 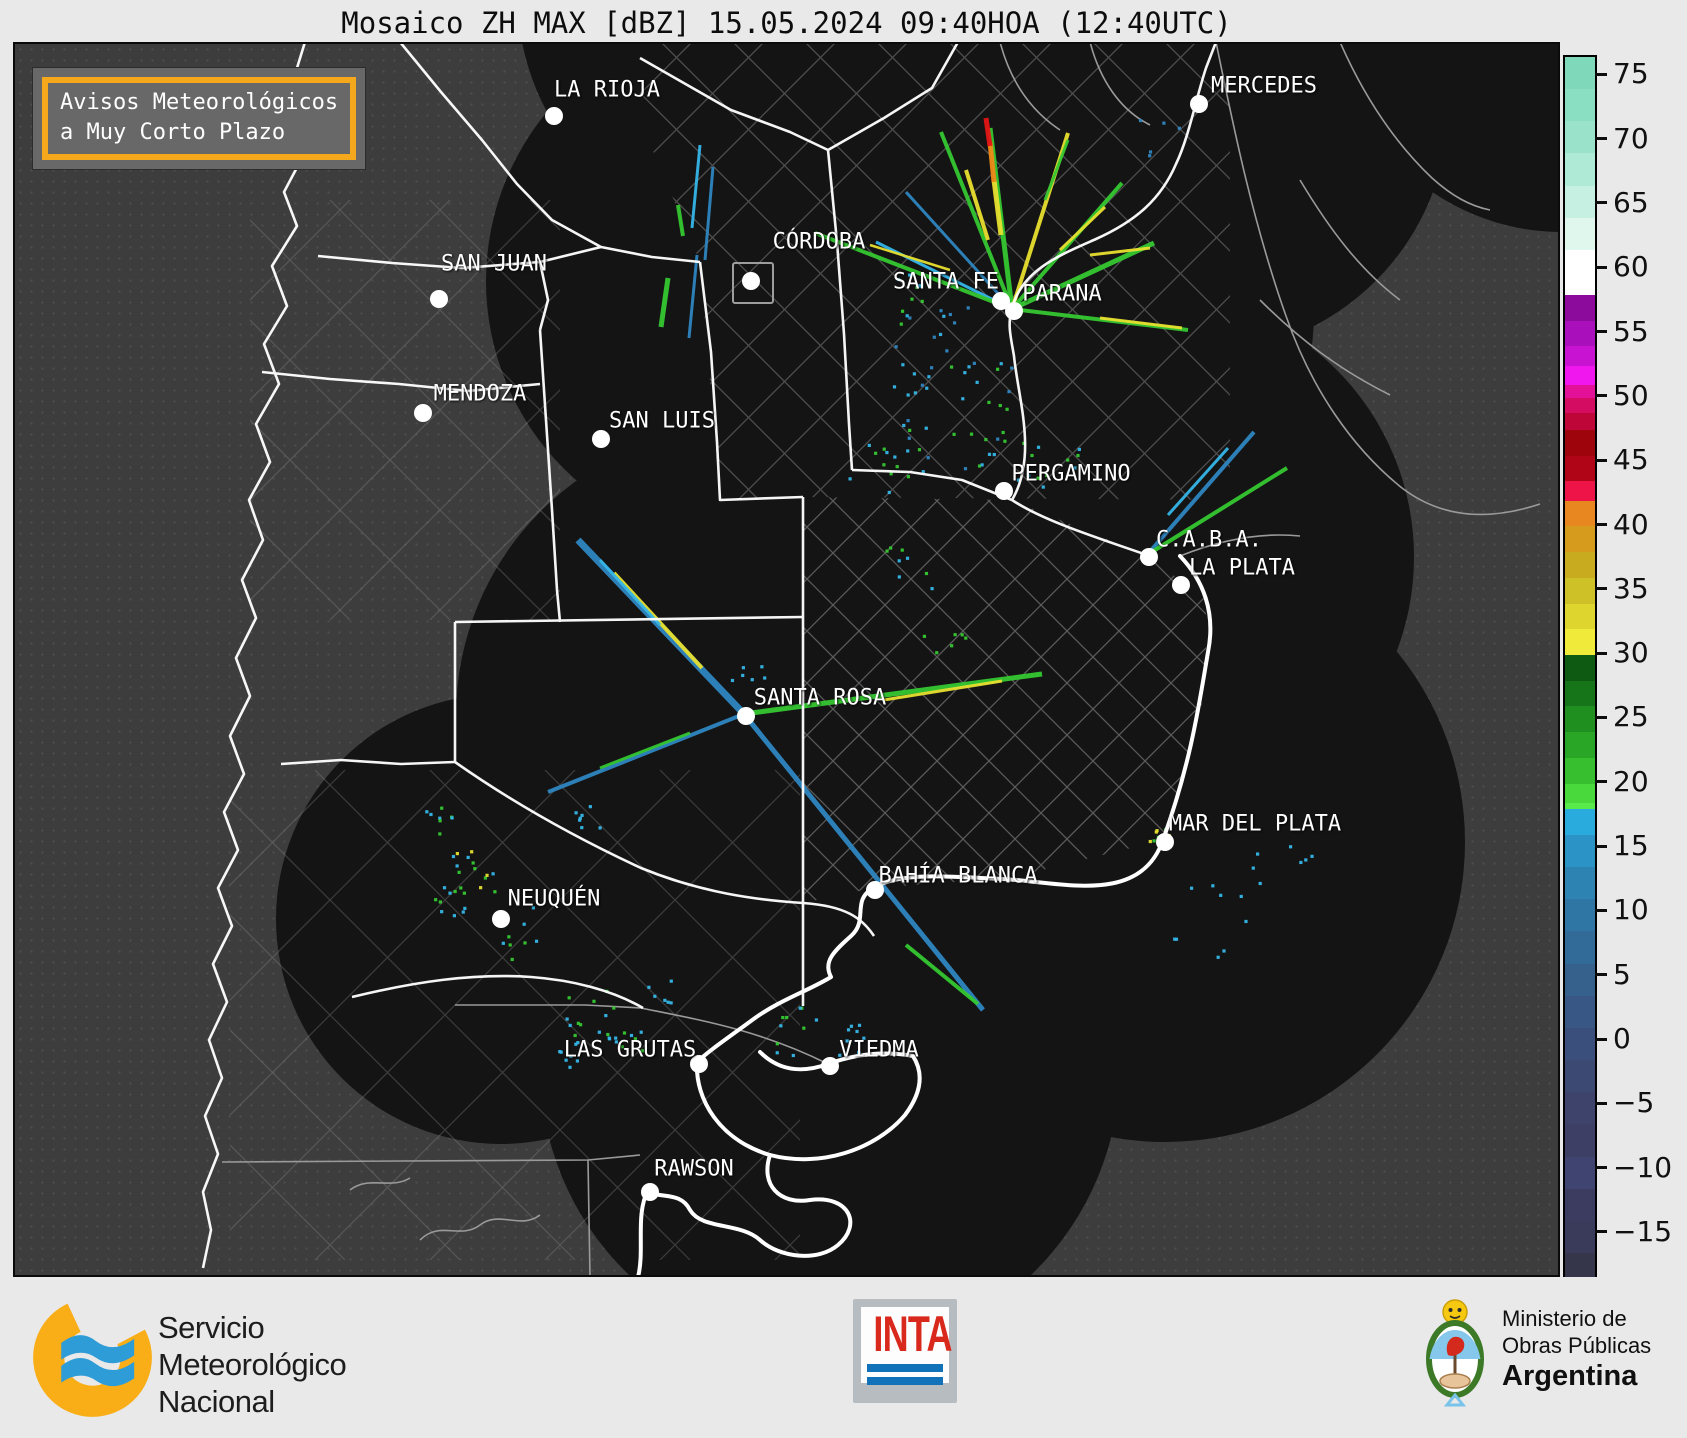 What do you see at coordinates (1631, 653) in the screenshot?
I see `colorbar-tick-label: 30` at bounding box center [1631, 653].